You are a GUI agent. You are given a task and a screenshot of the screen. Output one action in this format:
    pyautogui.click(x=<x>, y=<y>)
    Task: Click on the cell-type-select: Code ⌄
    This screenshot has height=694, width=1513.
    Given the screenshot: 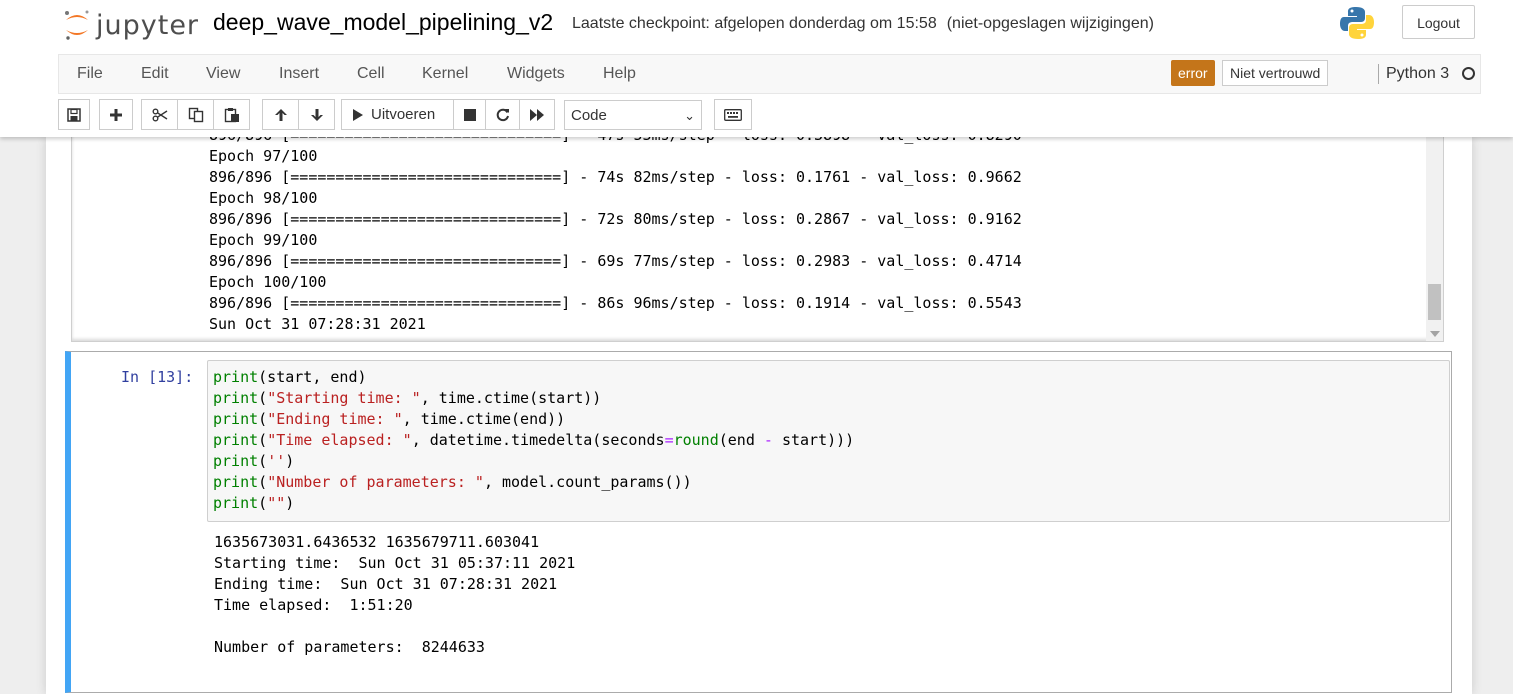 What is the action you would take?
    pyautogui.click(x=633, y=115)
    